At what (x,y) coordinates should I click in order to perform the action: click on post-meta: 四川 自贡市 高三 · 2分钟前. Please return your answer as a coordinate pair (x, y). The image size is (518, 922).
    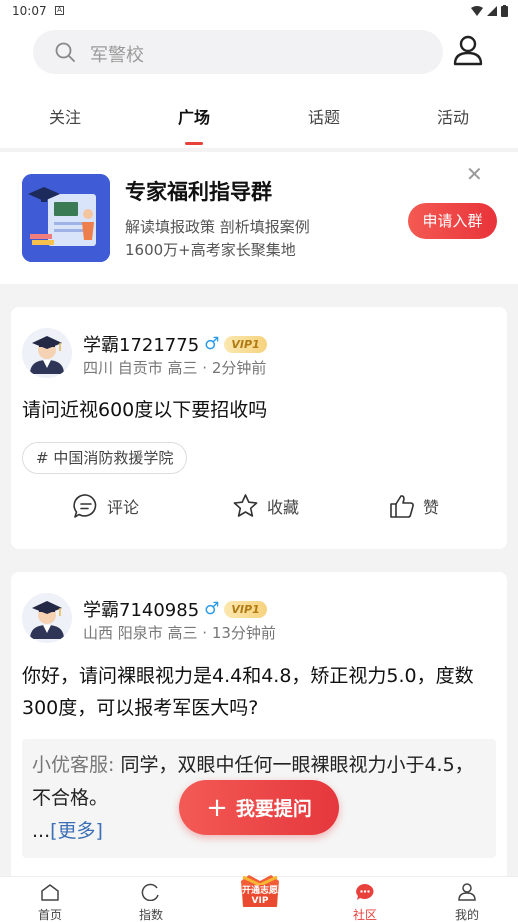
    Looking at the image, I should click on (175, 368).